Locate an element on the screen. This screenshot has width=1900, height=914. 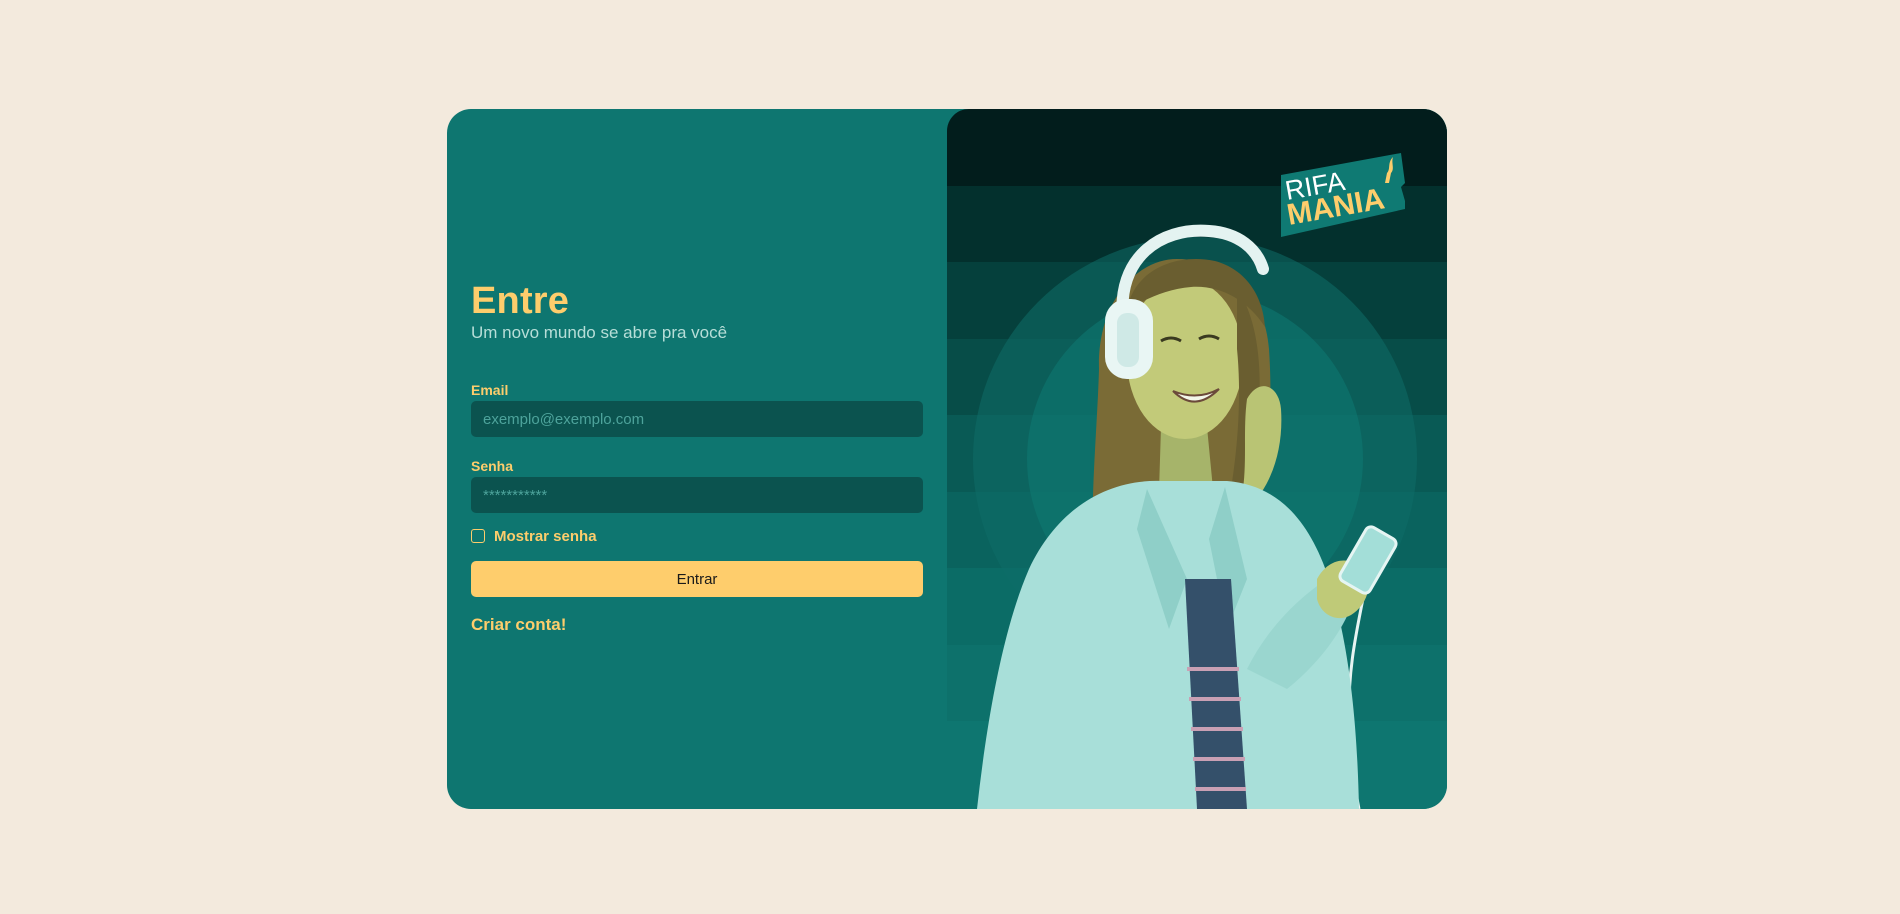
create-account-link: Criar conta! is located at coordinates (518, 625).